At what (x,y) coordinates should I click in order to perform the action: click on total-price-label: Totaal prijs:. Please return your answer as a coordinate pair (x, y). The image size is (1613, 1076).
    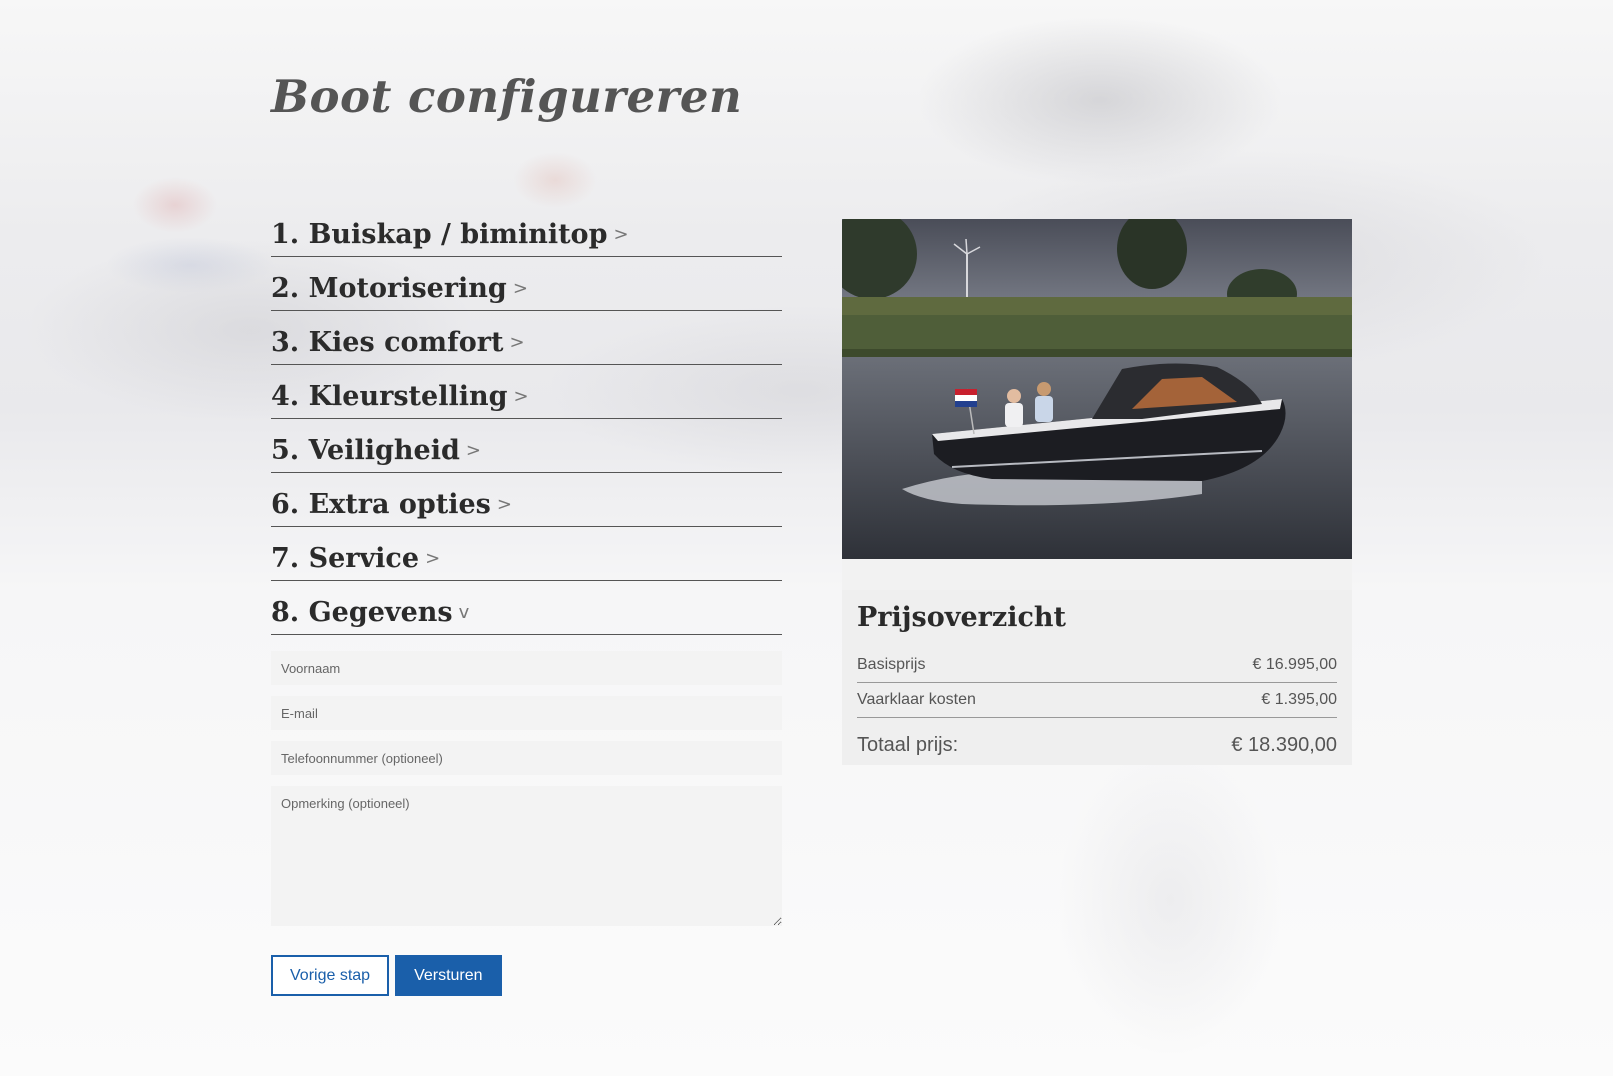
    Looking at the image, I should click on (908, 744).